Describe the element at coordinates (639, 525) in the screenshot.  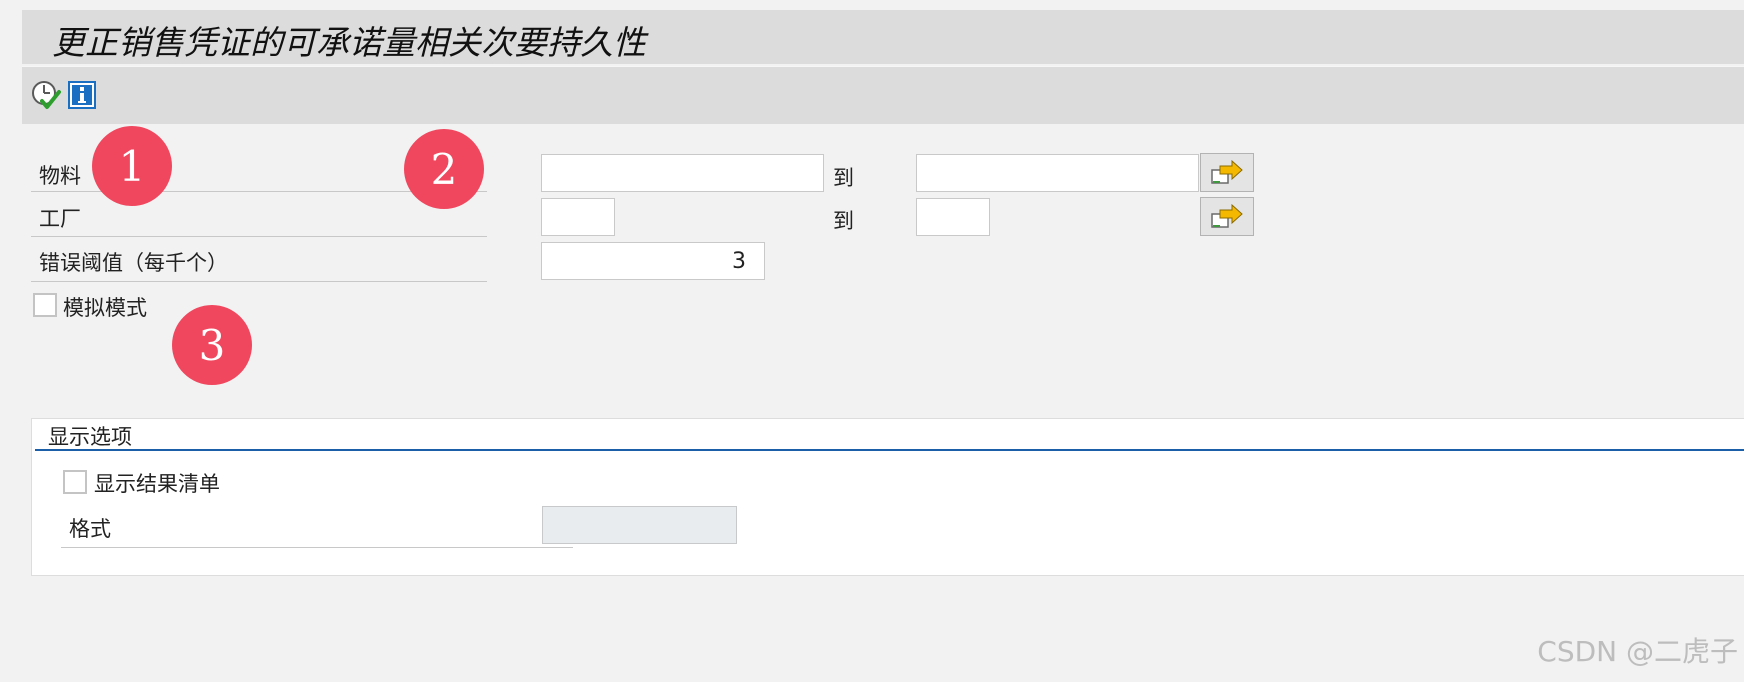
I see `format-input` at that location.